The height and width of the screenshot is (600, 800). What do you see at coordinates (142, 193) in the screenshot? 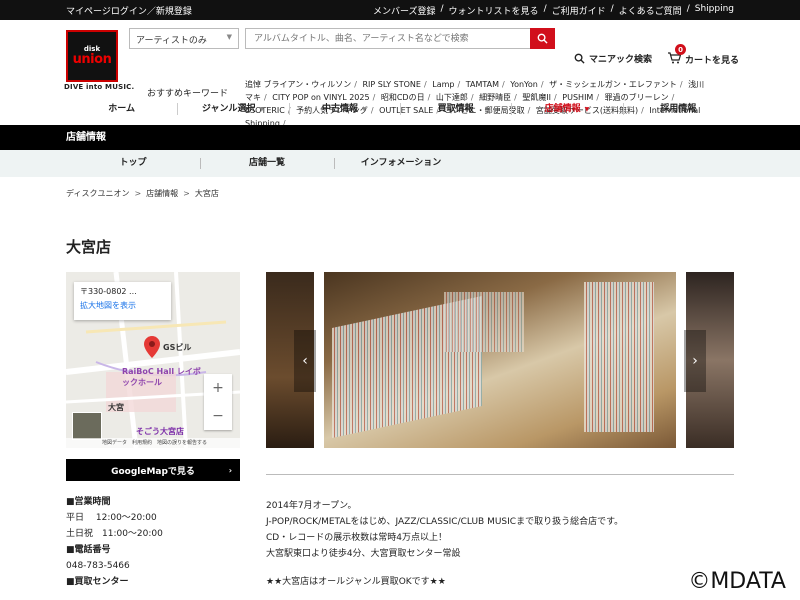
I see `breadcrumb: ディスクユニオン > 店舗情報 > 大宮店` at bounding box center [142, 193].